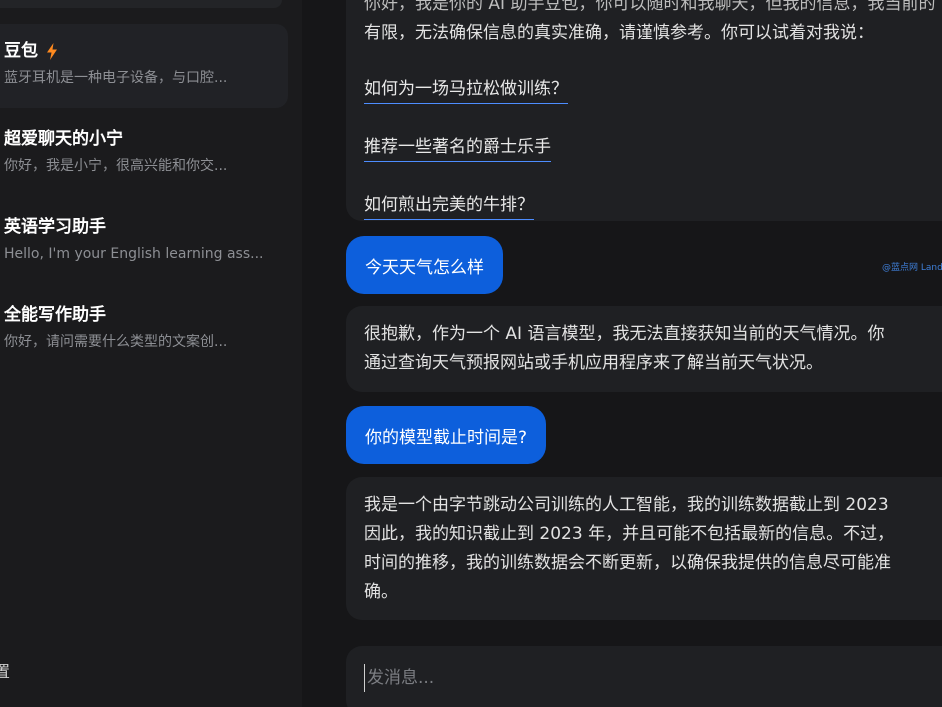  I want to click on message-line: 很抱歉，作为一个 AI 语言模型，我无法直接获知当前的天气情况。你, so click(624, 334).